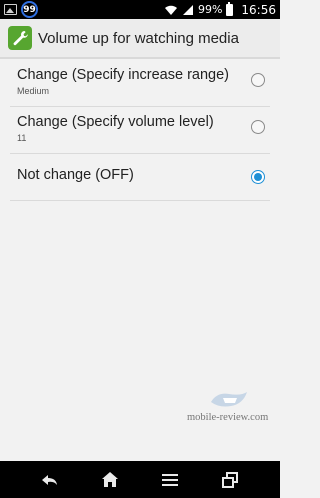  I want to click on option-title: Change (Specify volume level), so click(115, 122).